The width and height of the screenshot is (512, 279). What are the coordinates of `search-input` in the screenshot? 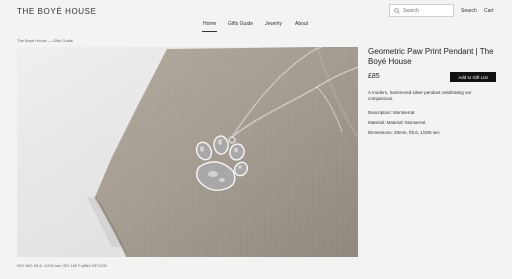 It's located at (428, 10).